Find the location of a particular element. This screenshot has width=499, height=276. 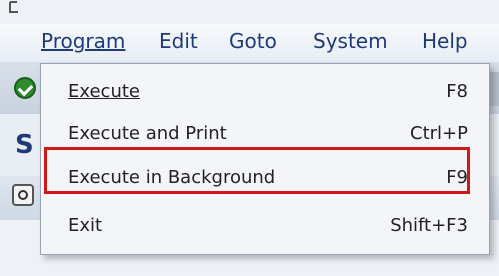

menu-bar: Program Edit Goto System Help is located at coordinates (249, 43).